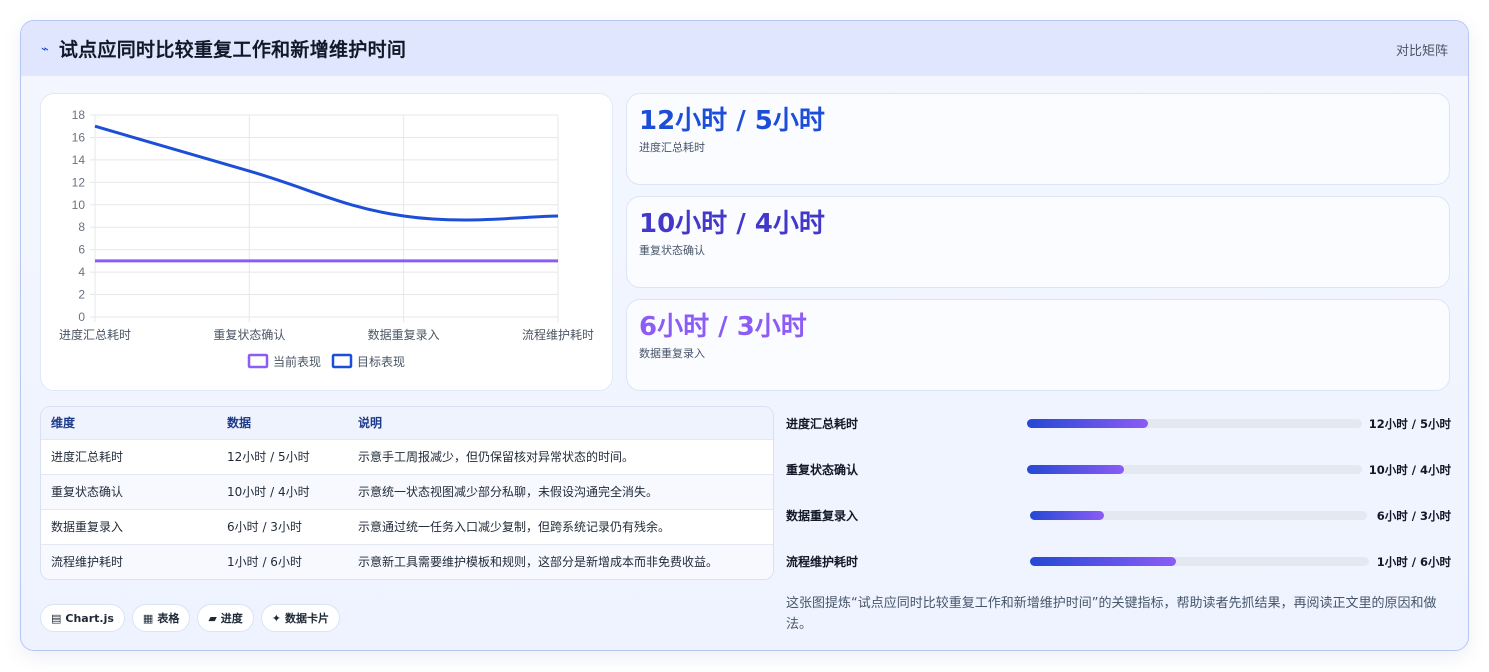 This screenshot has width=1489, height=672. Describe the element at coordinates (239, 423) in the screenshot. I see `column-header-data: 数据` at that location.